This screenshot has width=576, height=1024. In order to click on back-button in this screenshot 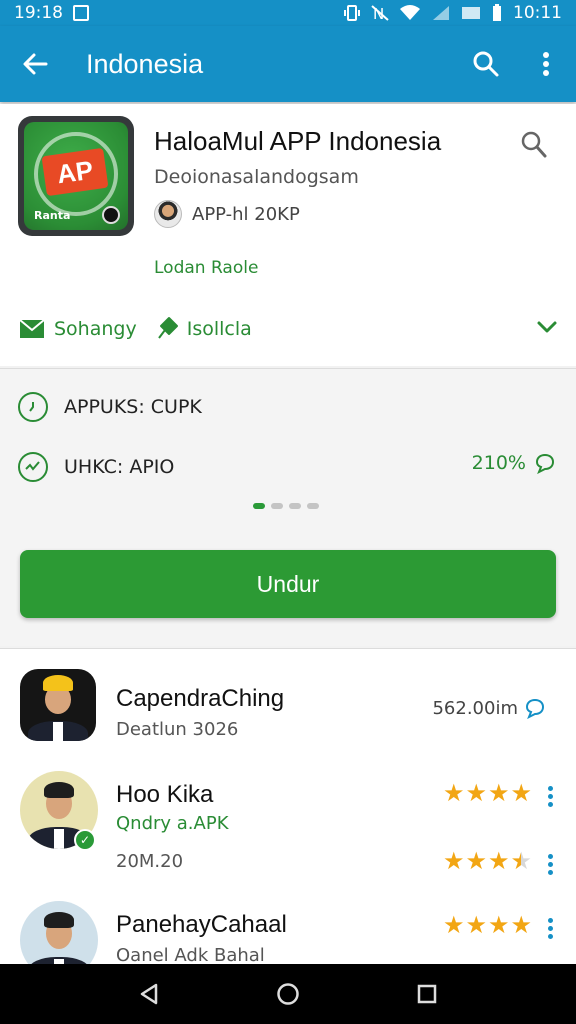, I will do `click(35, 64)`.